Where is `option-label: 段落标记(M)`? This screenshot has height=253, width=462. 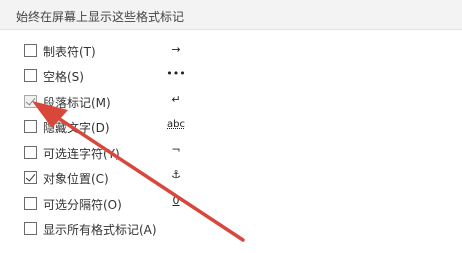 option-label: 段落标记(M) is located at coordinates (77, 103).